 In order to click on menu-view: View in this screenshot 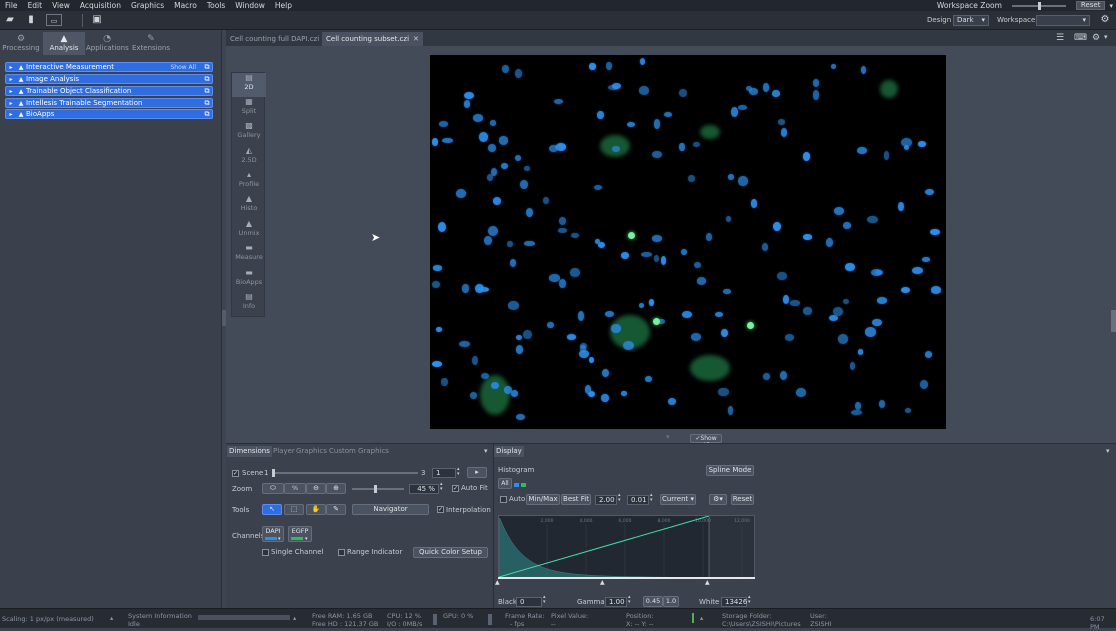, I will do `click(61, 5)`.